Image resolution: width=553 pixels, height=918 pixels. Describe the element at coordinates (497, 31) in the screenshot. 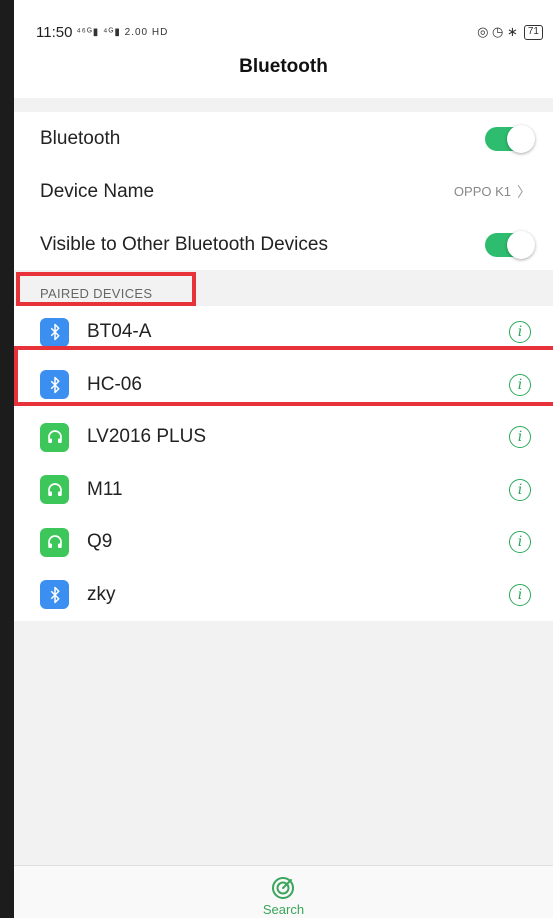

I see `status-right-icons: ◎ ◷ ∗` at that location.